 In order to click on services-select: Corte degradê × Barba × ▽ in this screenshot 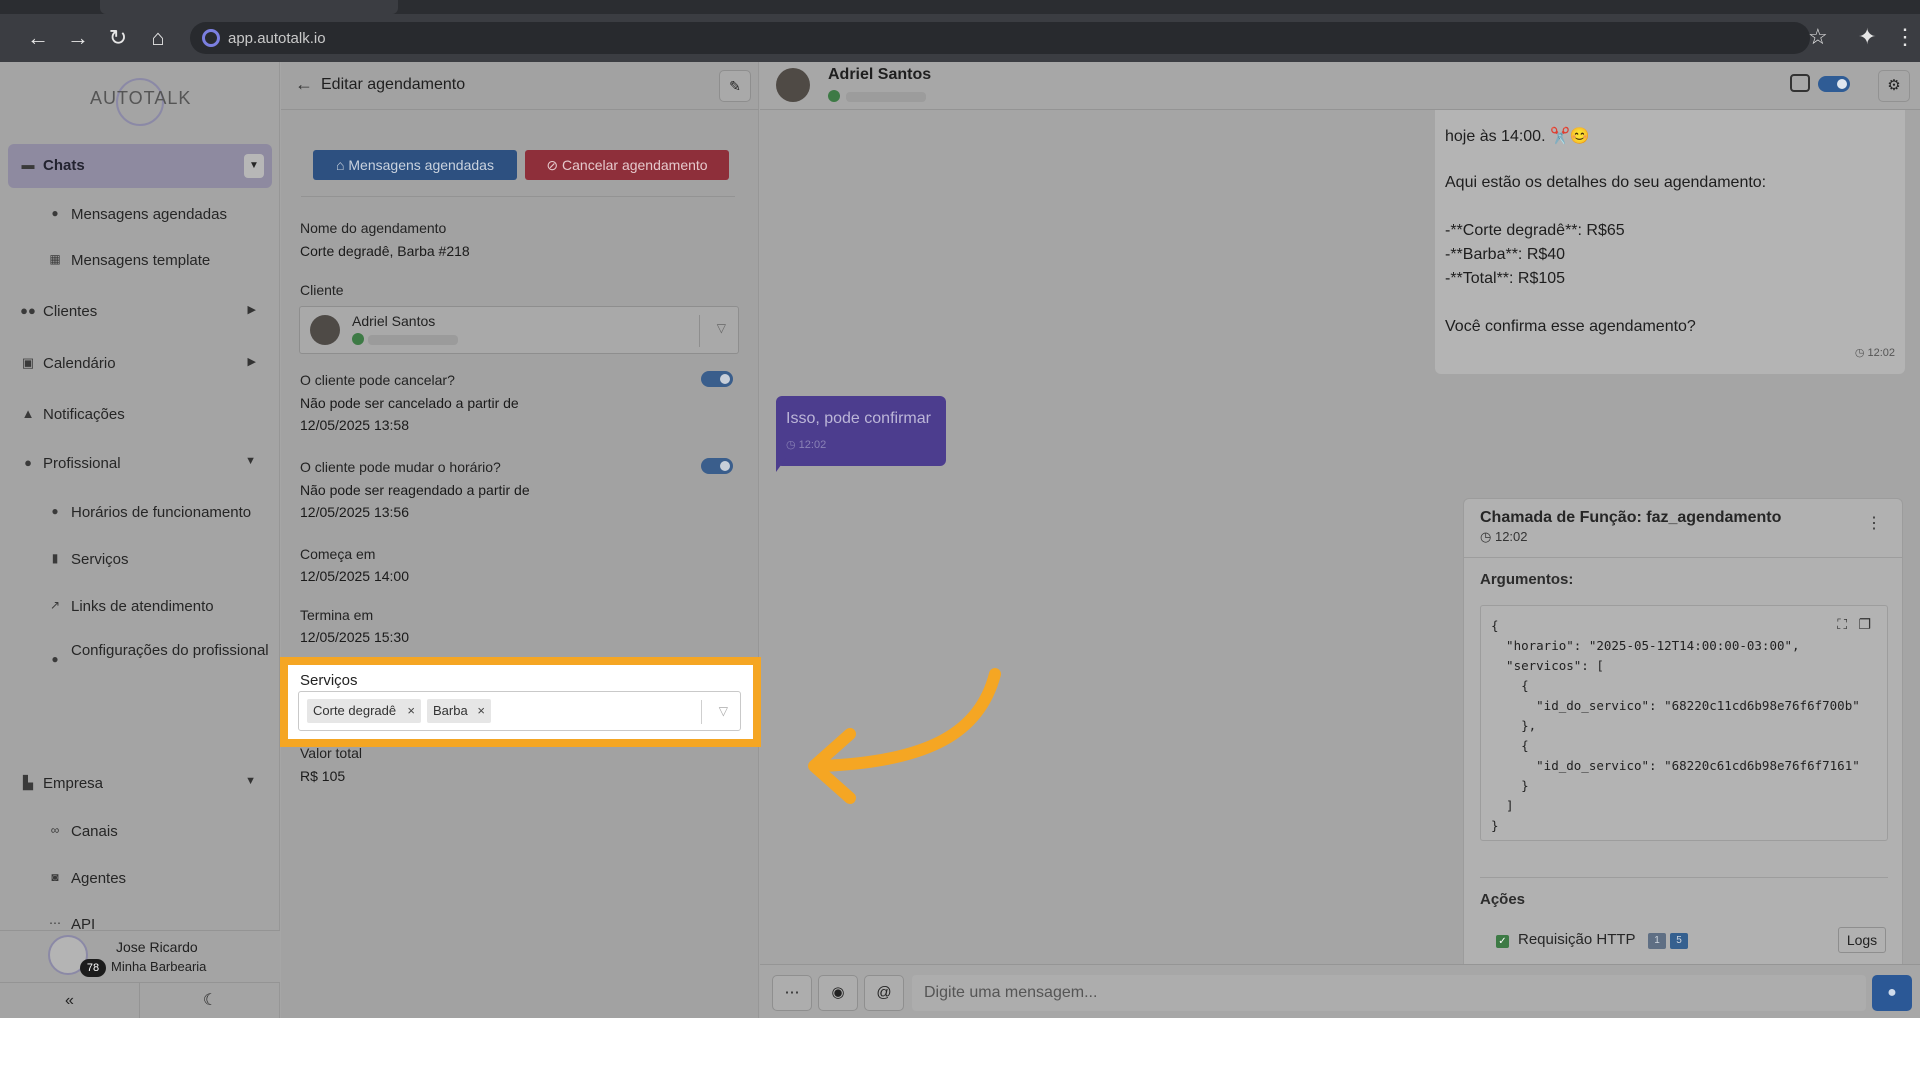, I will do `click(519, 711)`.